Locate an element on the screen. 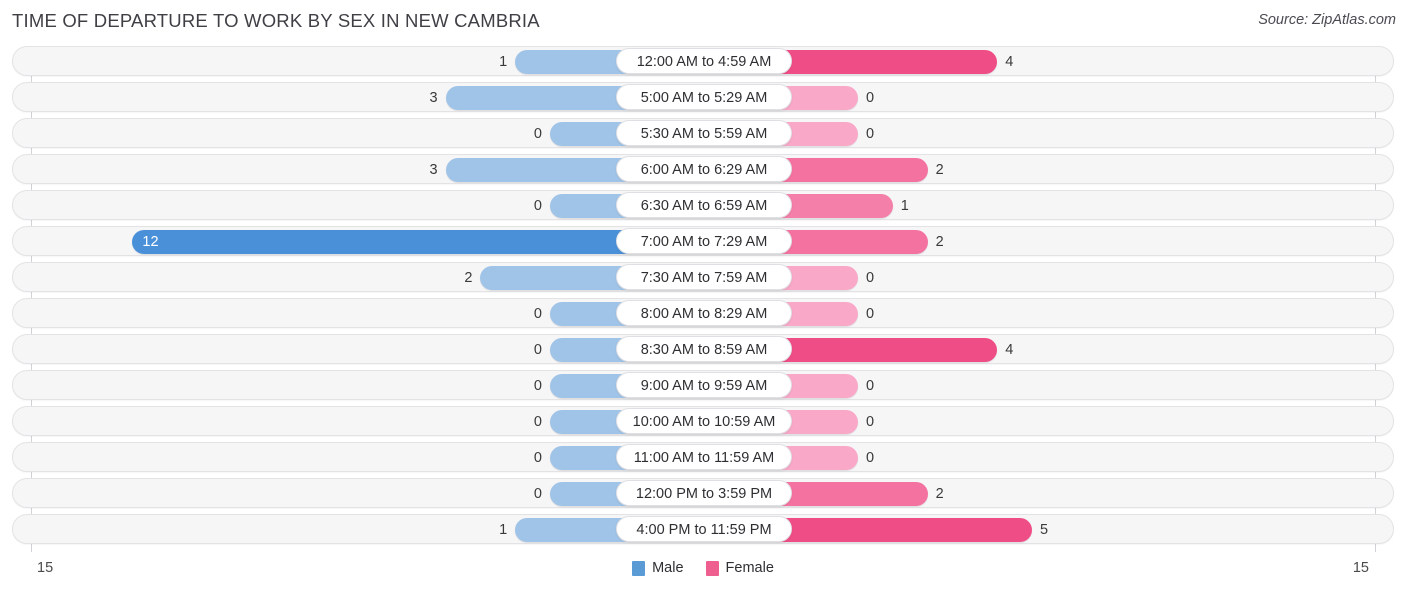  legend-item-male: Male is located at coordinates (658, 568).